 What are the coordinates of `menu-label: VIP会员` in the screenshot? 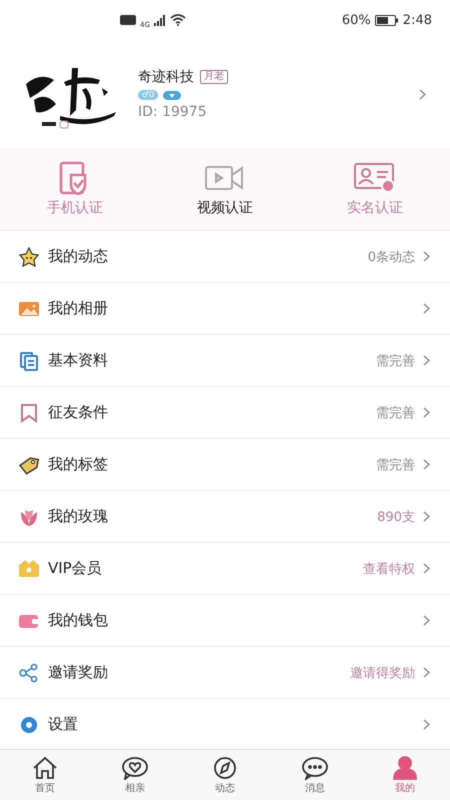 It's located at (75, 568).